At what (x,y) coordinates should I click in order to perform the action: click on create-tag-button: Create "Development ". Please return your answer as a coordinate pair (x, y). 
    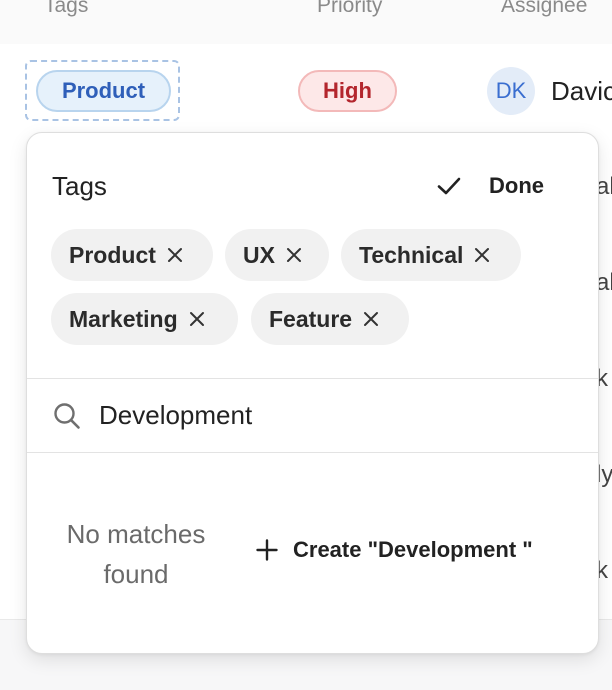
    Looking at the image, I should click on (394, 550).